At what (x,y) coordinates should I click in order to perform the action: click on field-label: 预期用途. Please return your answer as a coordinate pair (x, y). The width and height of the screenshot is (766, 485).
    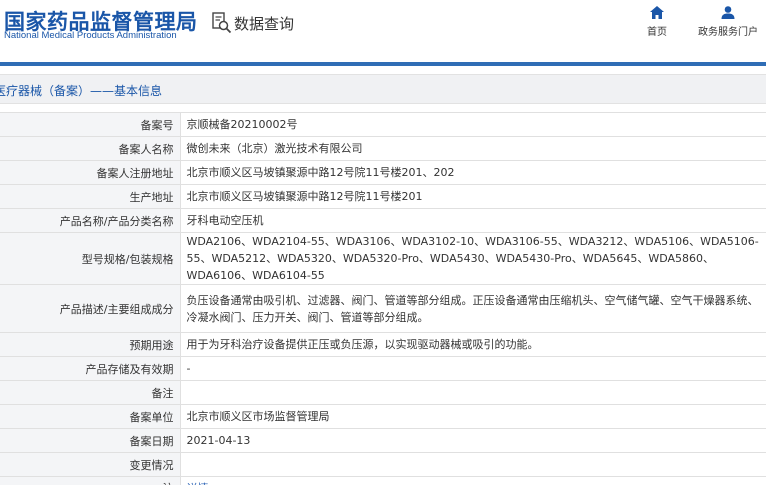
    Looking at the image, I should click on (90, 344).